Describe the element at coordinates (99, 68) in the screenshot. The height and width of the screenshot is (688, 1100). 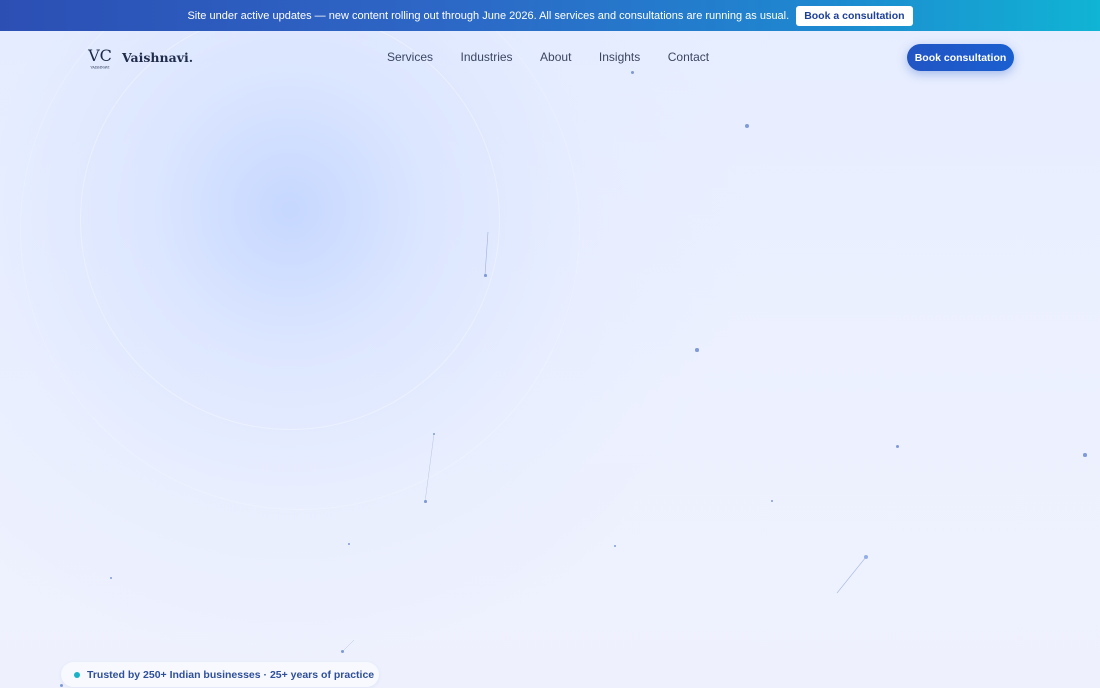
I see `svg-text: VAISHNAVI` at that location.